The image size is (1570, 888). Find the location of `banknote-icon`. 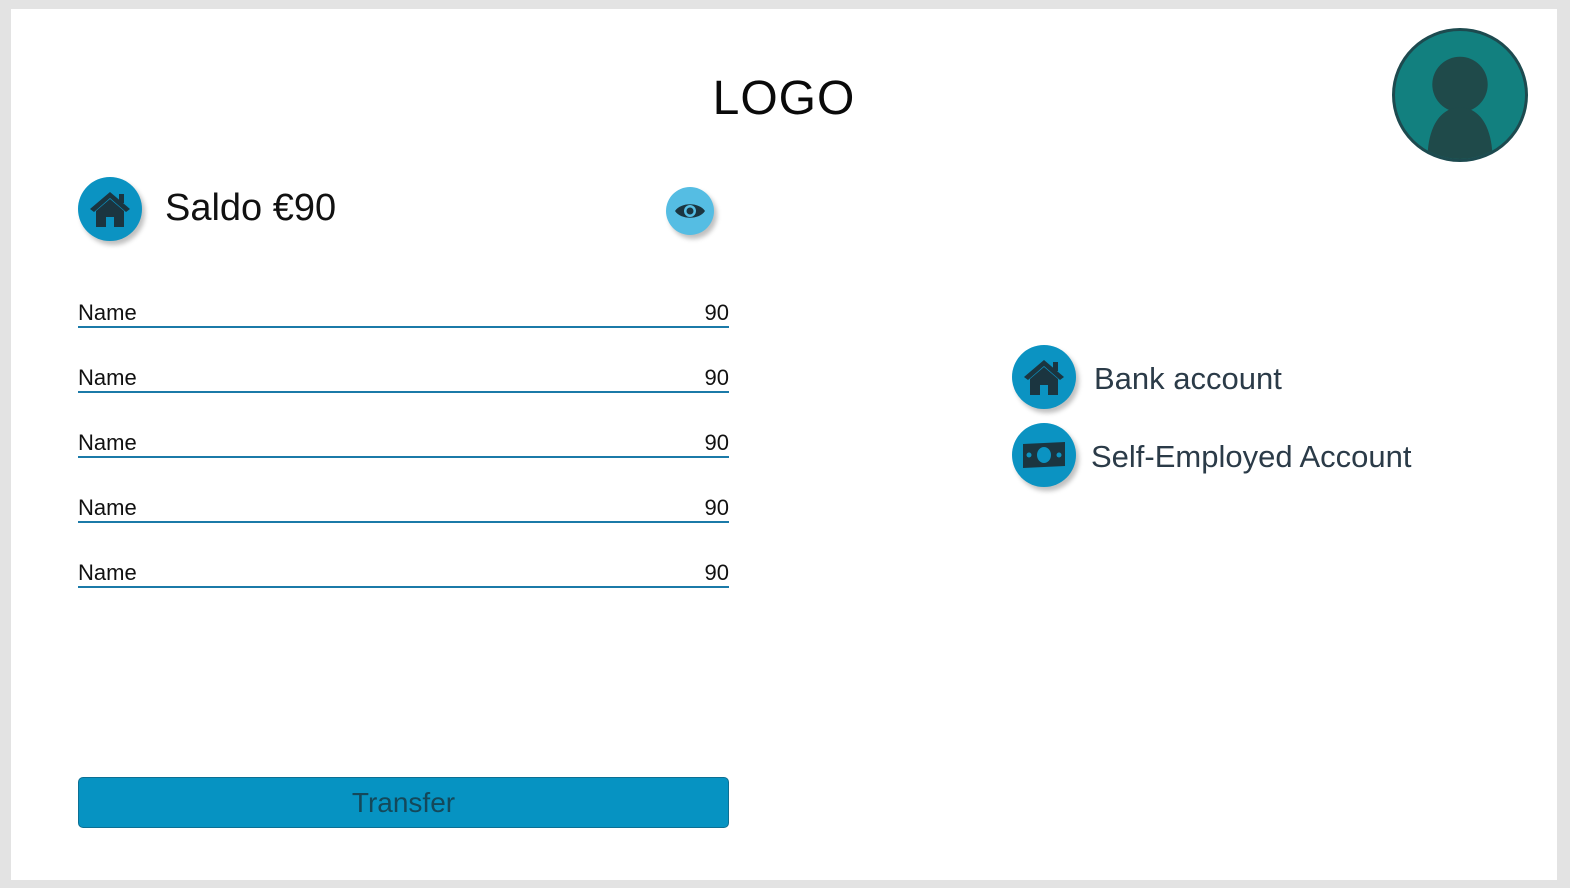

banknote-icon is located at coordinates (1044, 455).